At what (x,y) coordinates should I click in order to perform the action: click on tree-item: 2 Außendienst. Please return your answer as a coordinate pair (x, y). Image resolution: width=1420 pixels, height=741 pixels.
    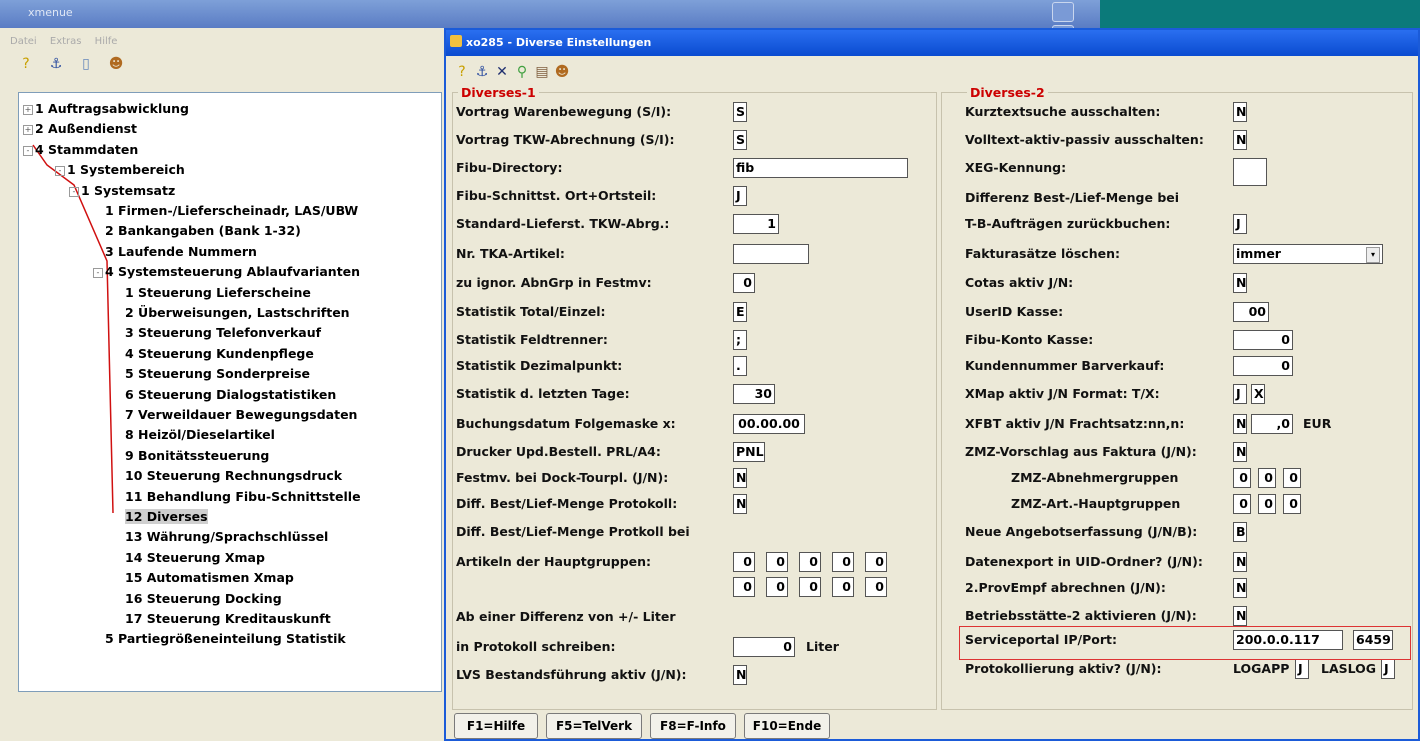
    Looking at the image, I should click on (86, 128).